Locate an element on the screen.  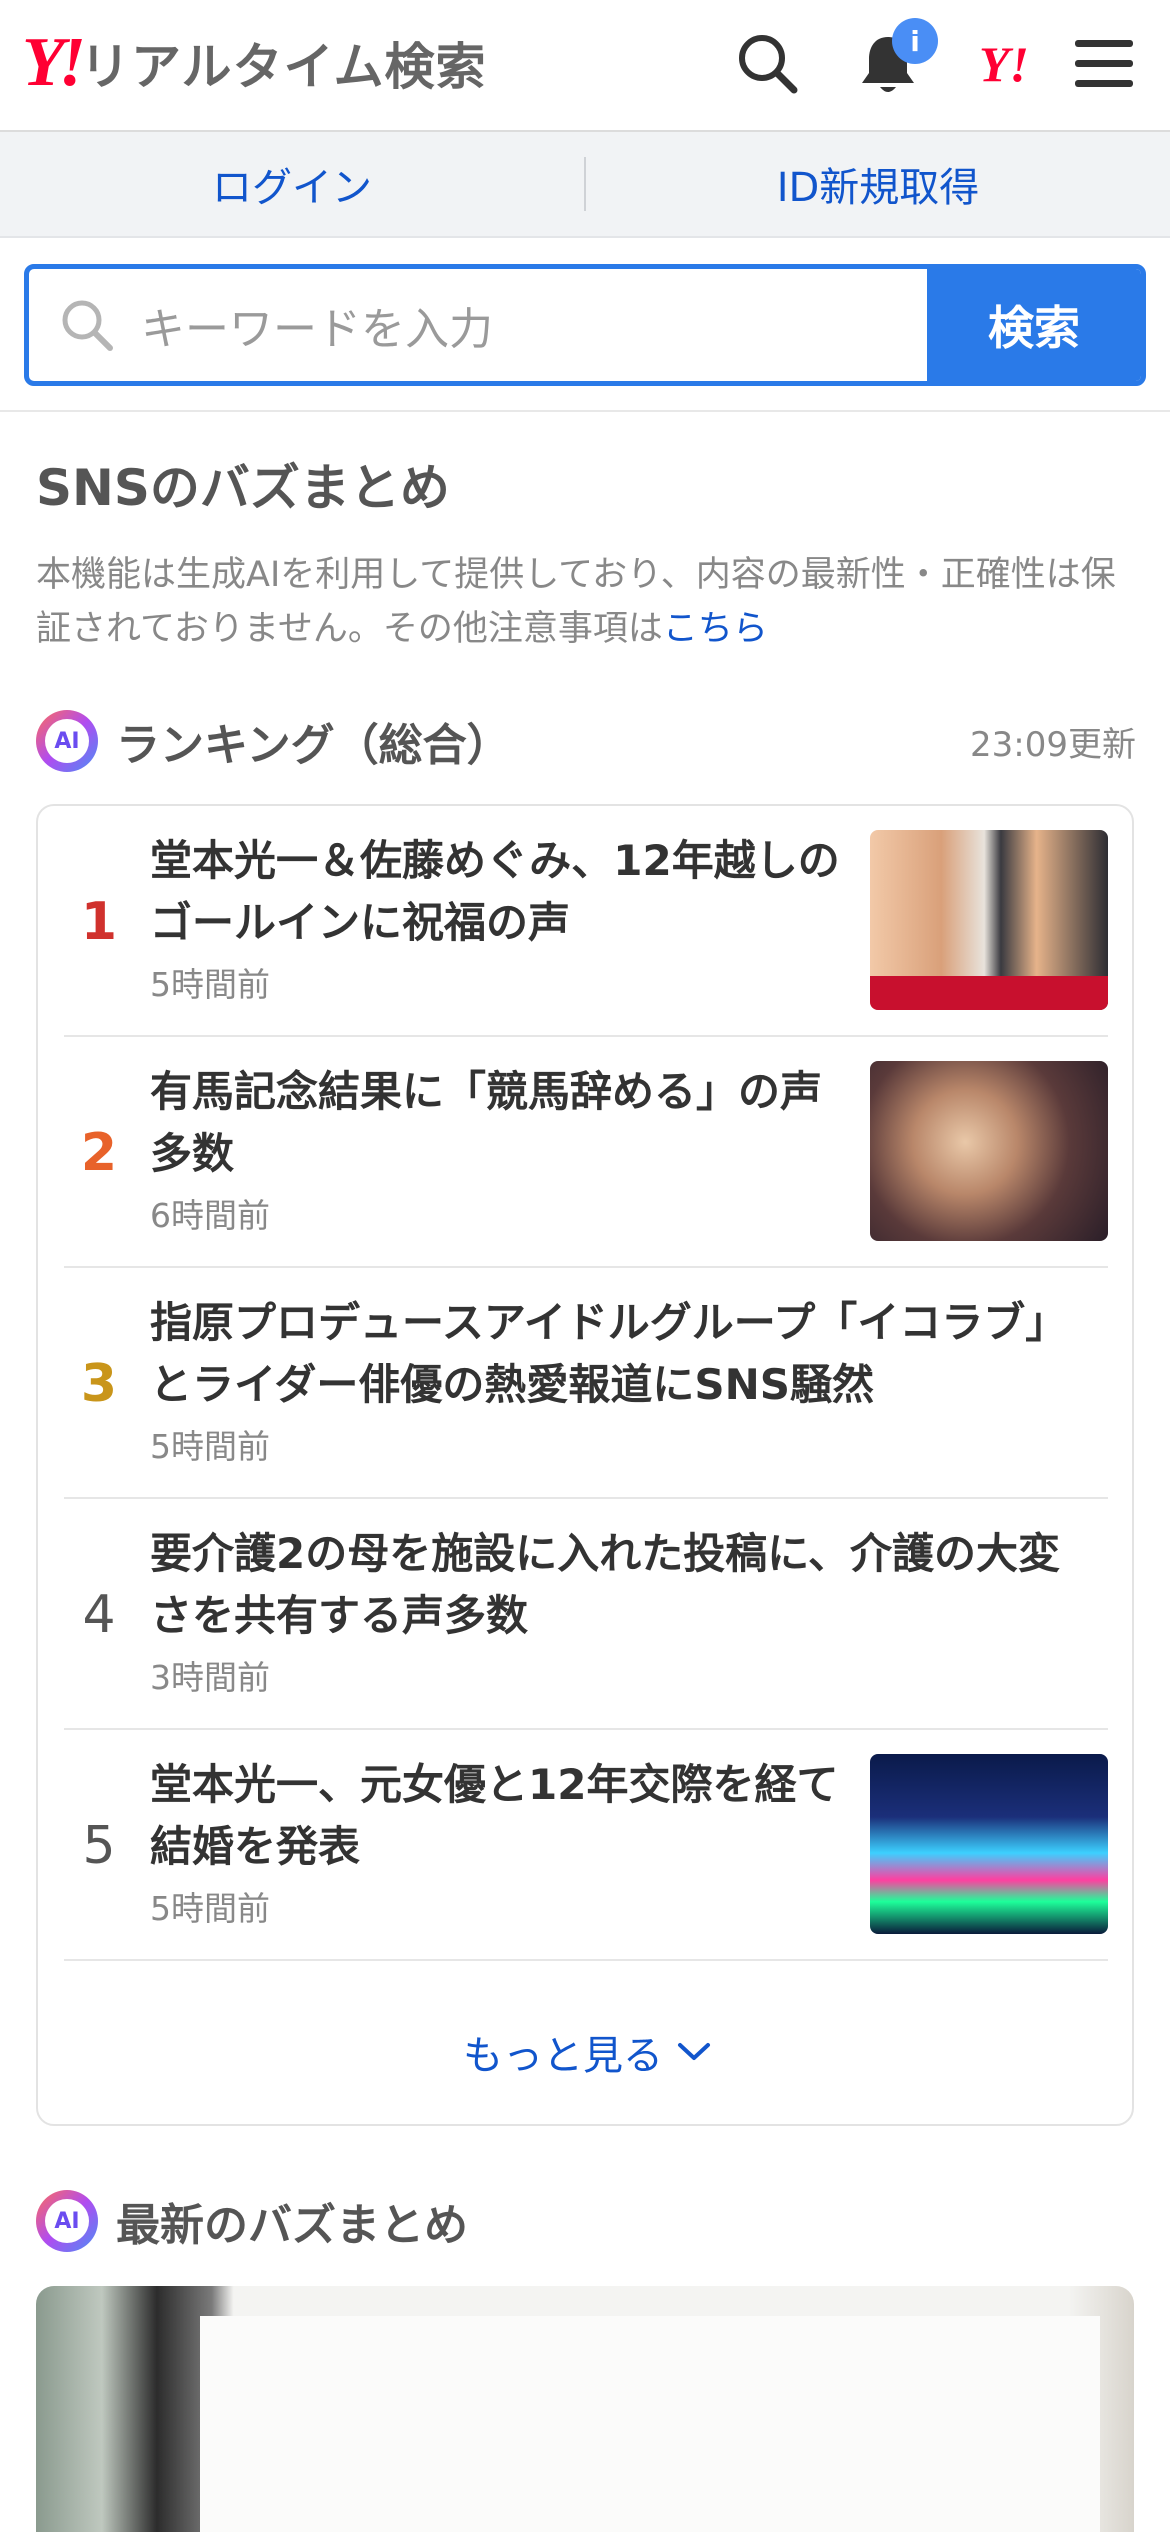
search-icon is located at coordinates (768, 64).